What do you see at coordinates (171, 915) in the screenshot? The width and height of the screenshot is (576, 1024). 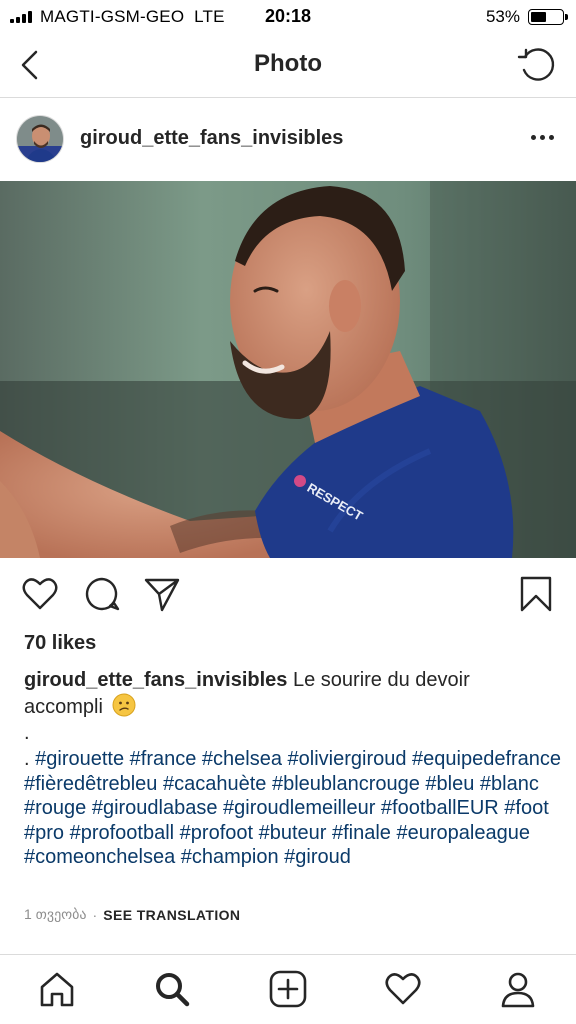 I see `see-translation-link: SEE TRANSLATION` at bounding box center [171, 915].